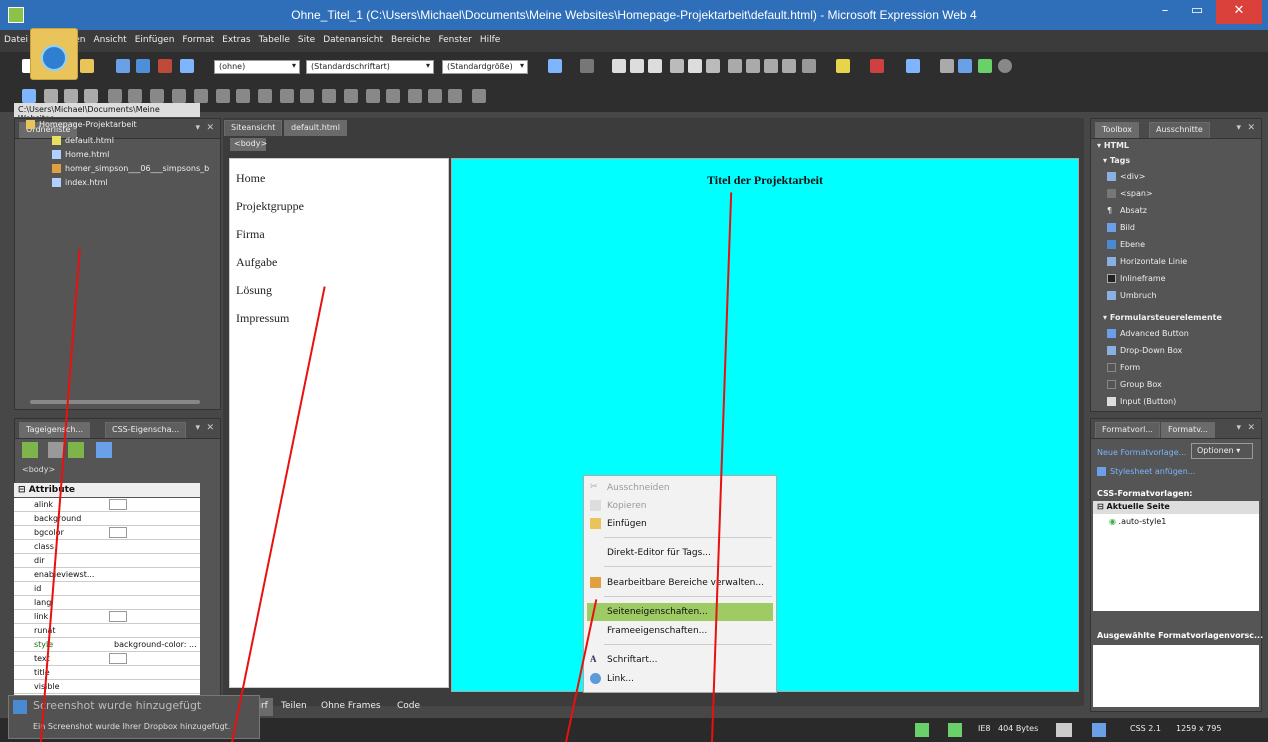  I want to click on menu-ansicht: Ansicht, so click(109, 37).